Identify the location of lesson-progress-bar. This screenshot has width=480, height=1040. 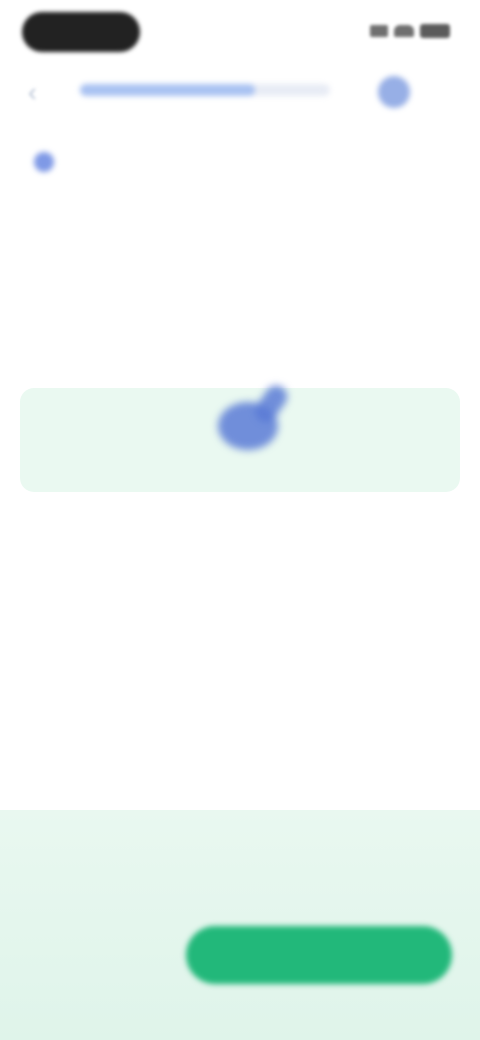
(205, 90).